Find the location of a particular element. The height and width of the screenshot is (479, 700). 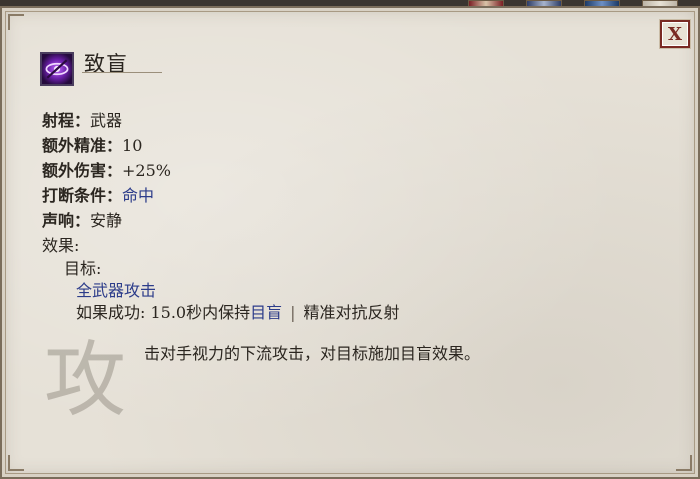

stat-accuracy: 额外精准：10 is located at coordinates (106, 145).